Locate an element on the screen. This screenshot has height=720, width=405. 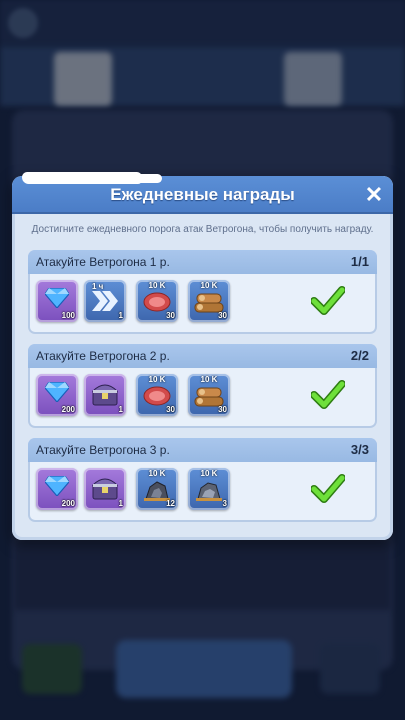
iron-ore-icon is located at coordinates (157, 491).